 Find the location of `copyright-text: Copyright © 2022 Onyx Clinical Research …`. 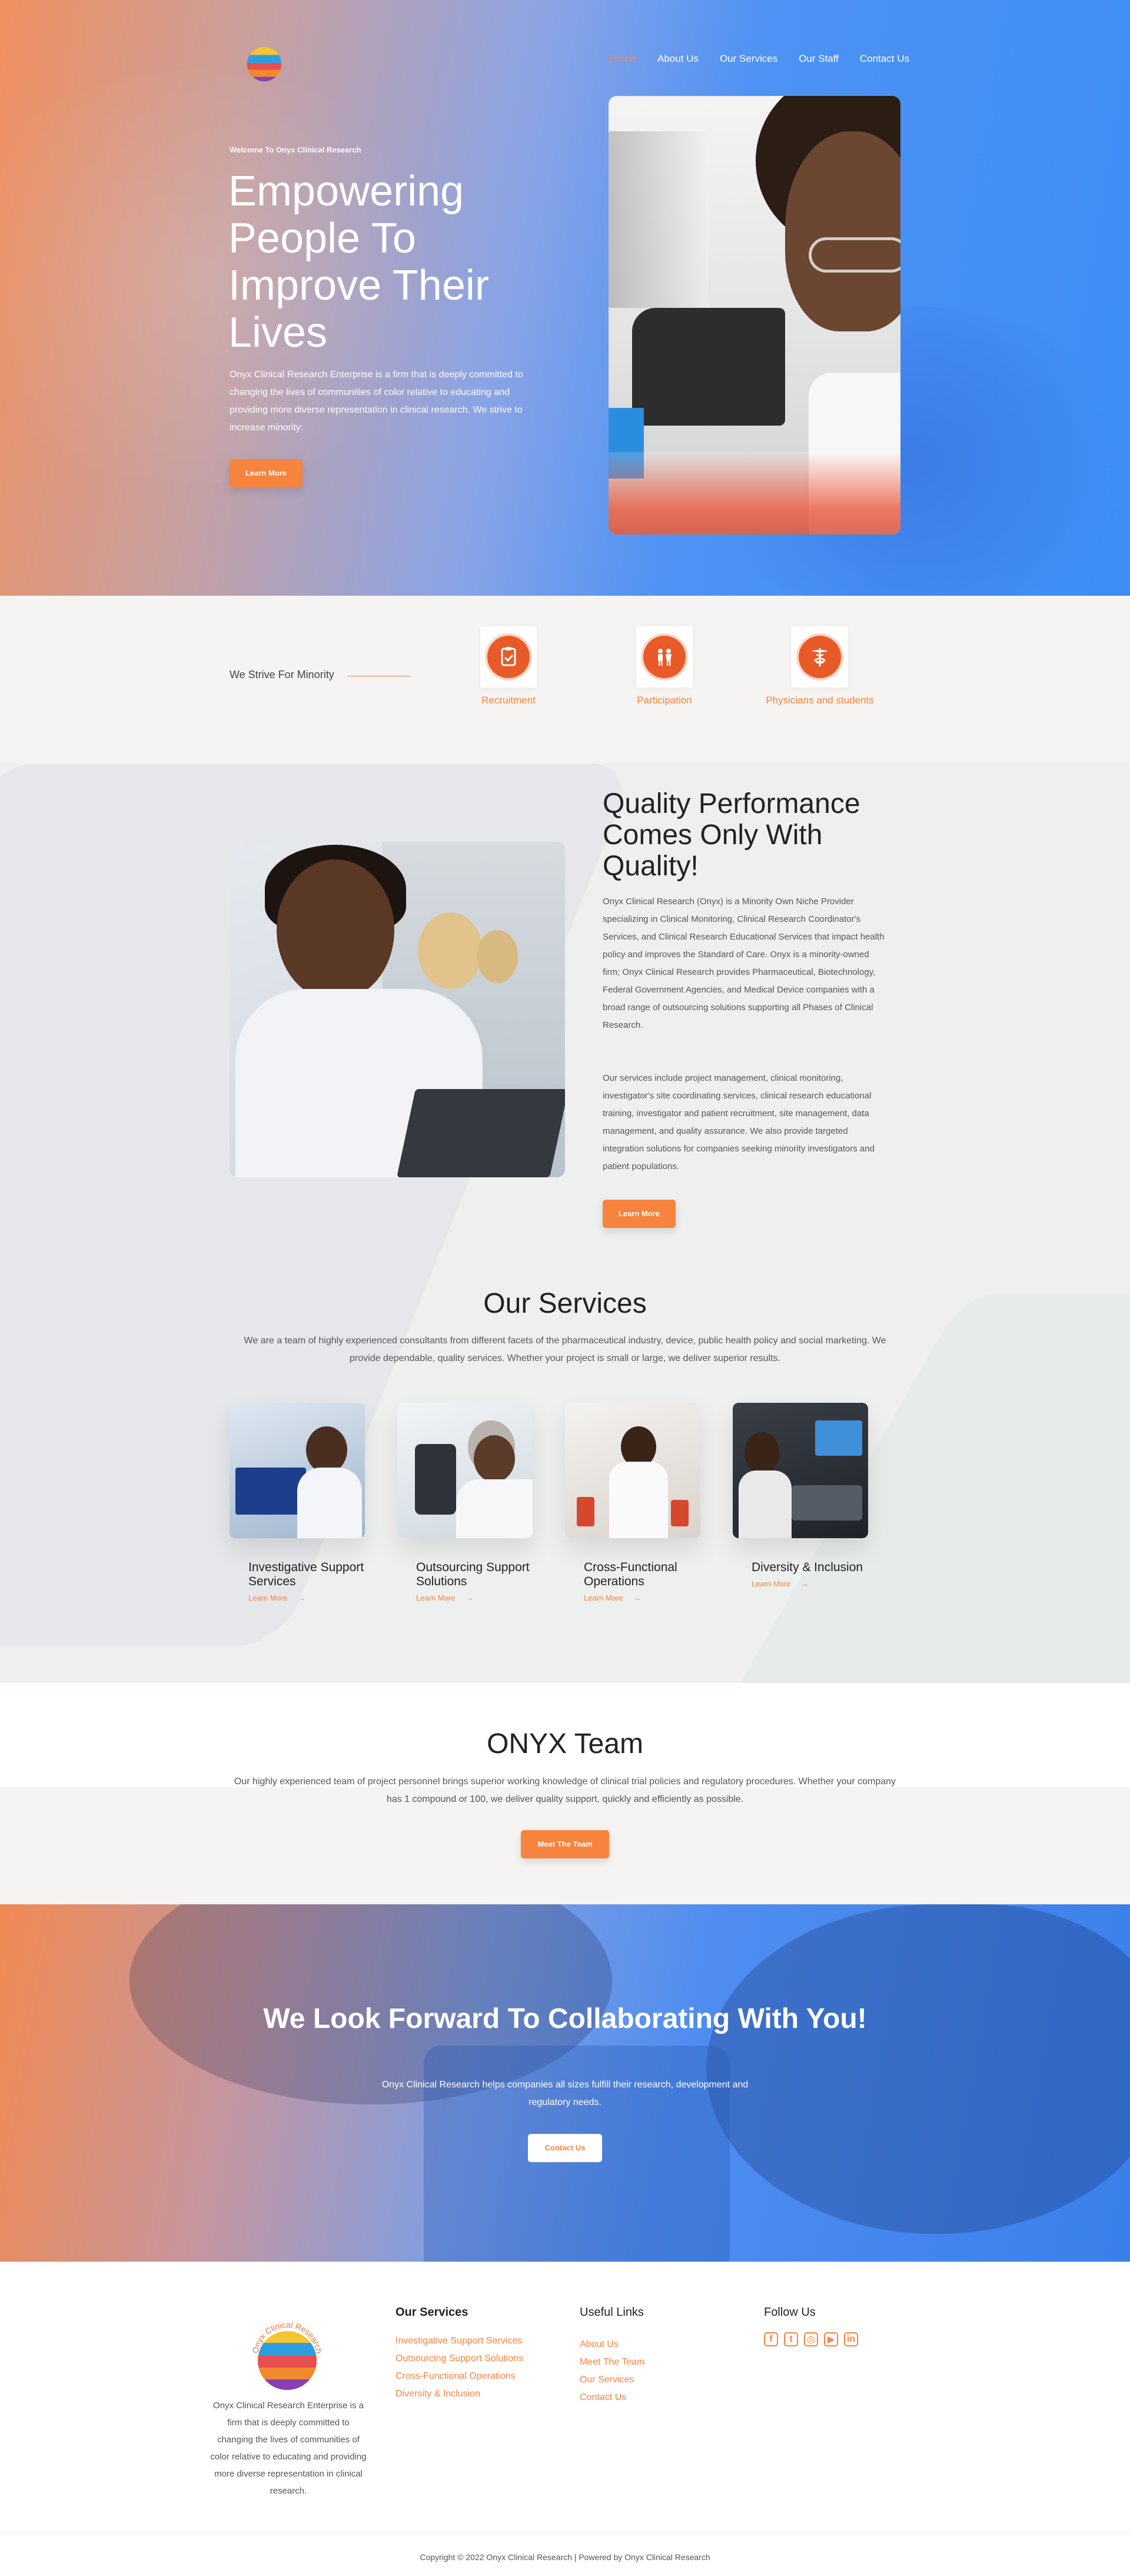

copyright-text: Copyright © 2022 Onyx Clinical Research … is located at coordinates (565, 2557).